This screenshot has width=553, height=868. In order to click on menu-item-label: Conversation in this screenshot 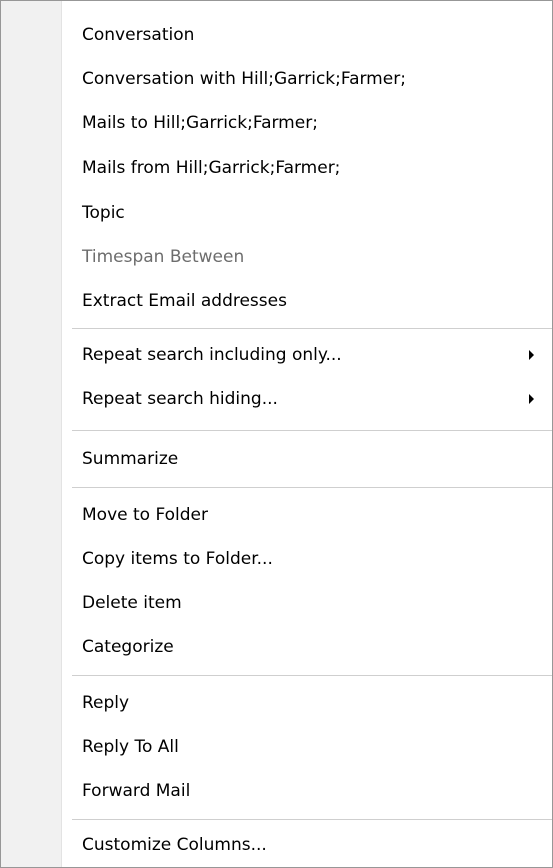, I will do `click(138, 35)`.